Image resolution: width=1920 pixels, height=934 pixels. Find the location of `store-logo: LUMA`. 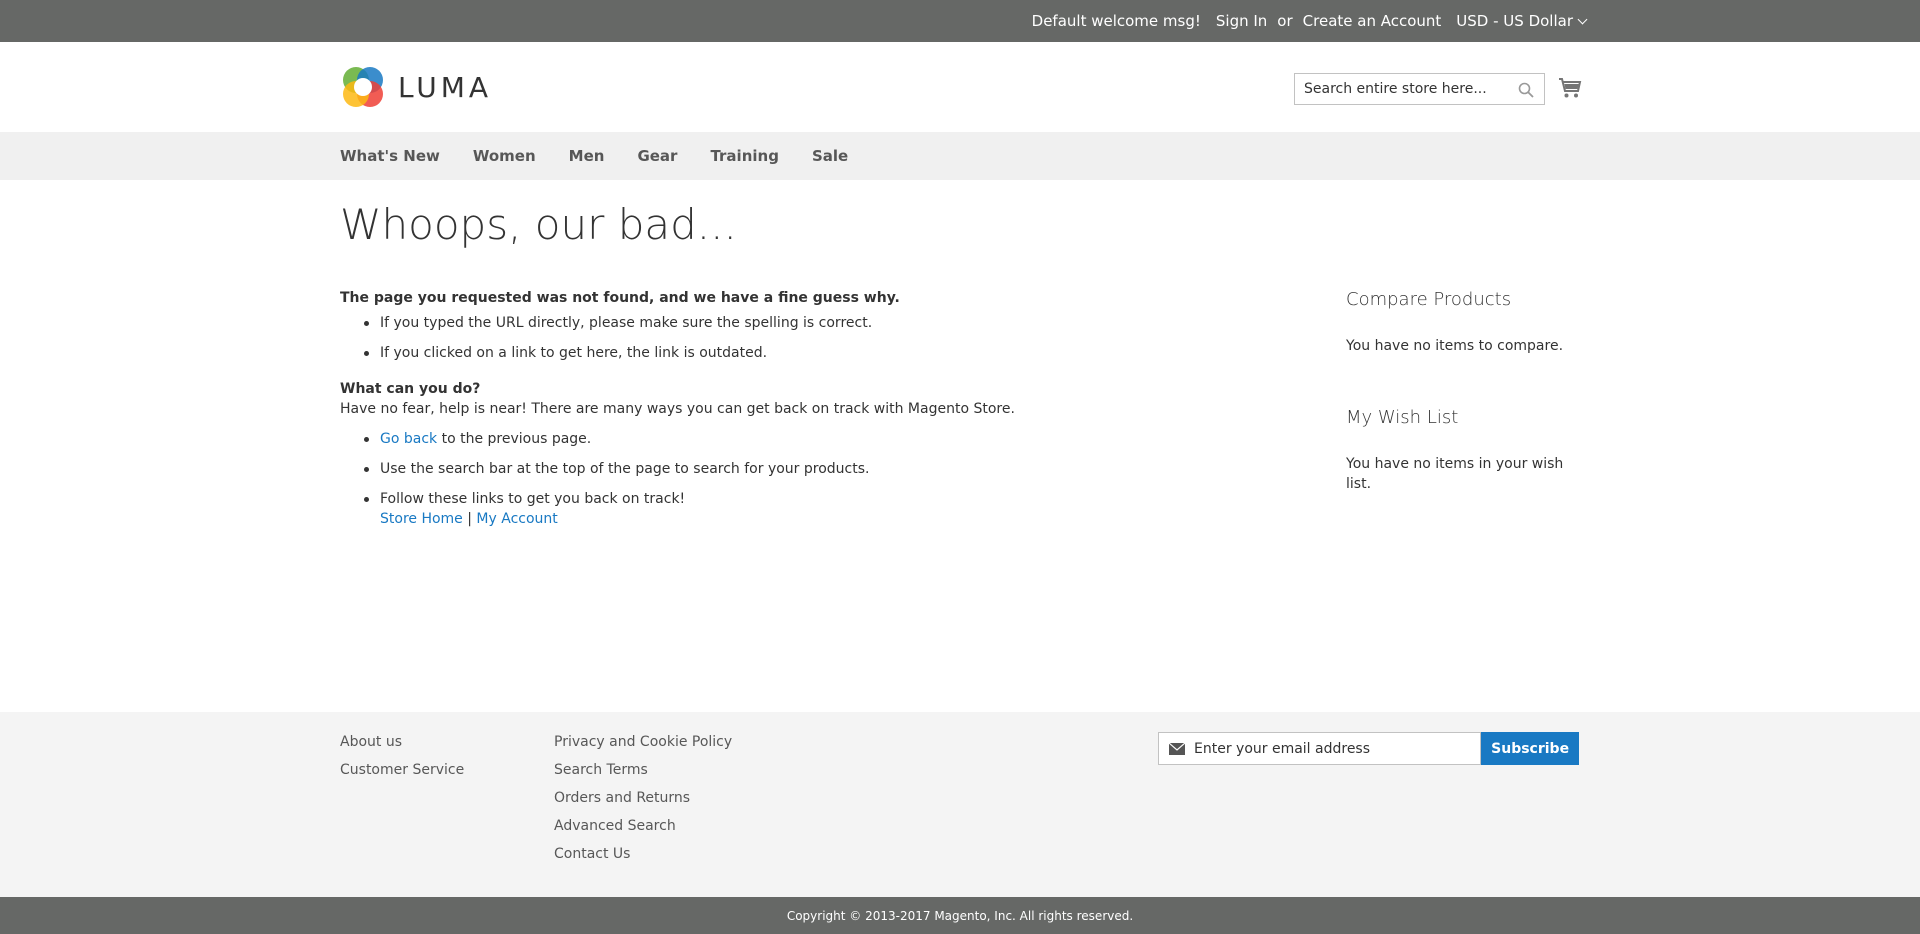

store-logo: LUMA is located at coordinates (416, 87).